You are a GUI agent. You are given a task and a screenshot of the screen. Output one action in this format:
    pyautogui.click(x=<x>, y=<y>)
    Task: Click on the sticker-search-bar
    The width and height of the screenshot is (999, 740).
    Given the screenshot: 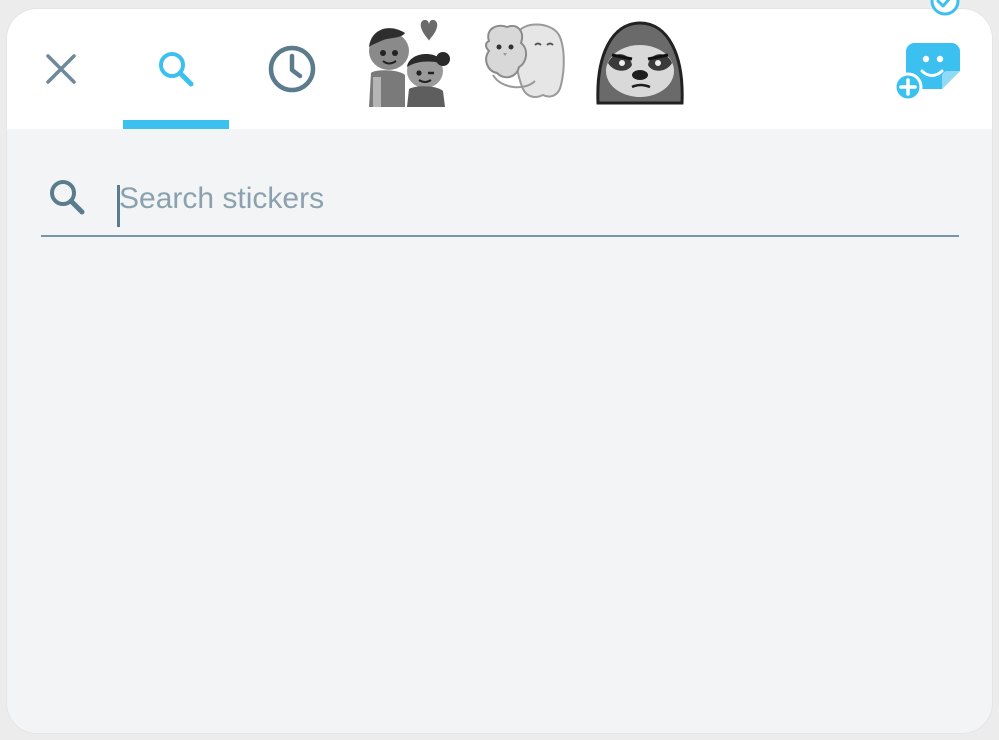 What is the action you would take?
    pyautogui.click(x=500, y=198)
    